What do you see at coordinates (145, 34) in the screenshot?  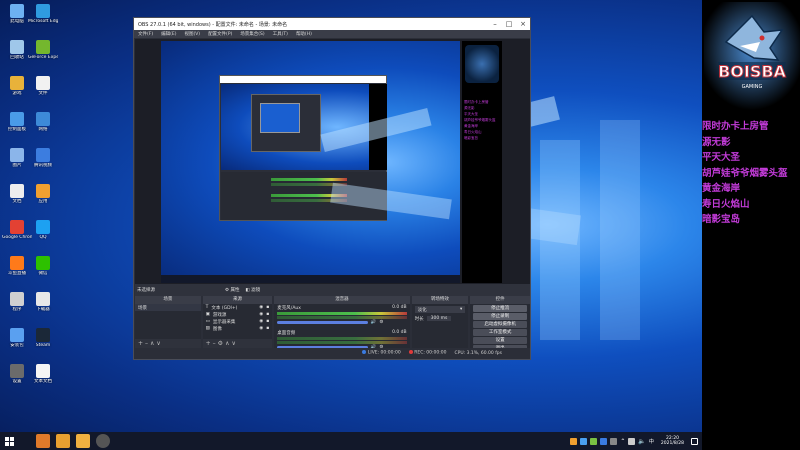 I see `menu-file: 文件(F)` at bounding box center [145, 34].